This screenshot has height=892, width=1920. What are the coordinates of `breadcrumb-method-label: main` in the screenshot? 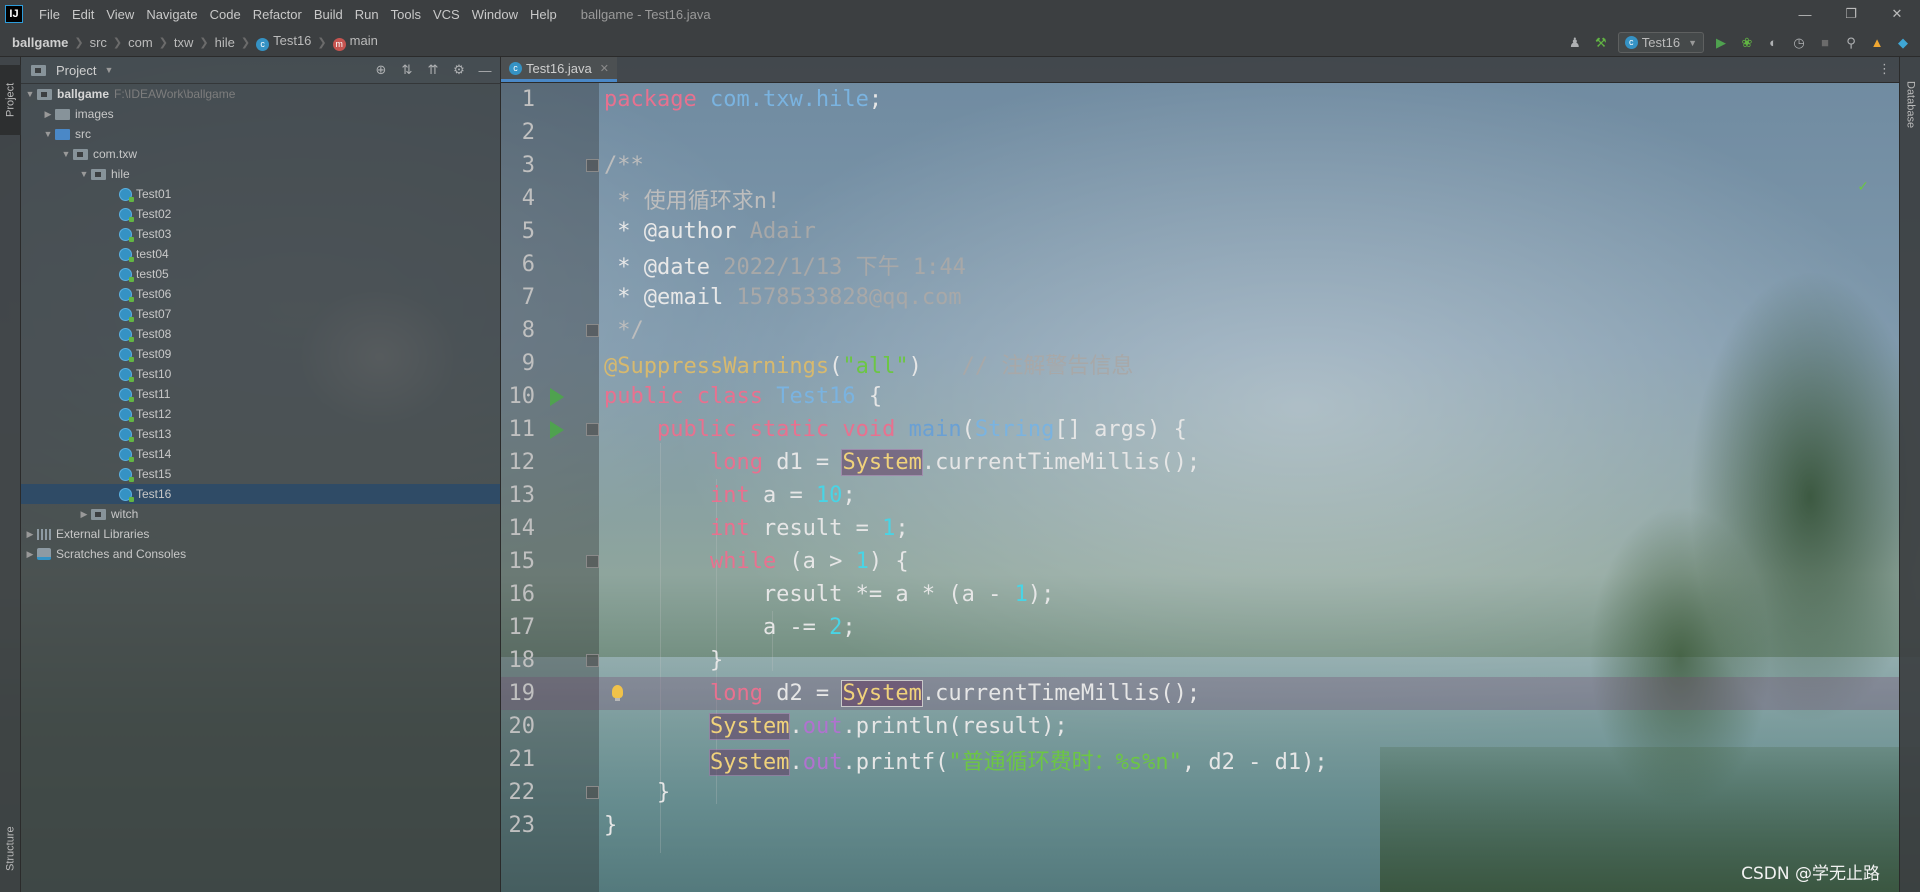 It's located at (363, 40).